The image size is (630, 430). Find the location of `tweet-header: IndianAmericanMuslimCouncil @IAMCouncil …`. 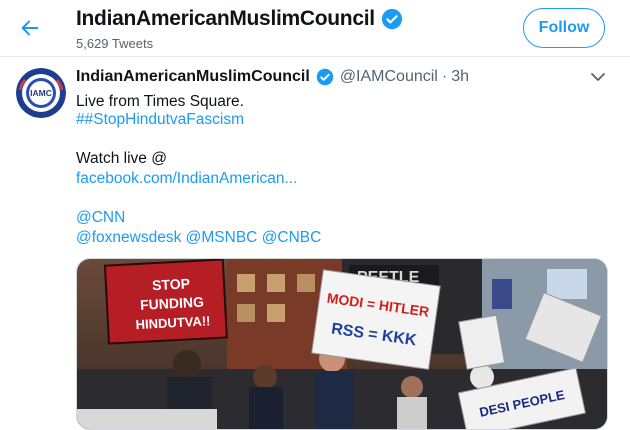

tweet-header: IndianAmericanMuslimCouncil @IAMCouncil … is located at coordinates (272, 77).